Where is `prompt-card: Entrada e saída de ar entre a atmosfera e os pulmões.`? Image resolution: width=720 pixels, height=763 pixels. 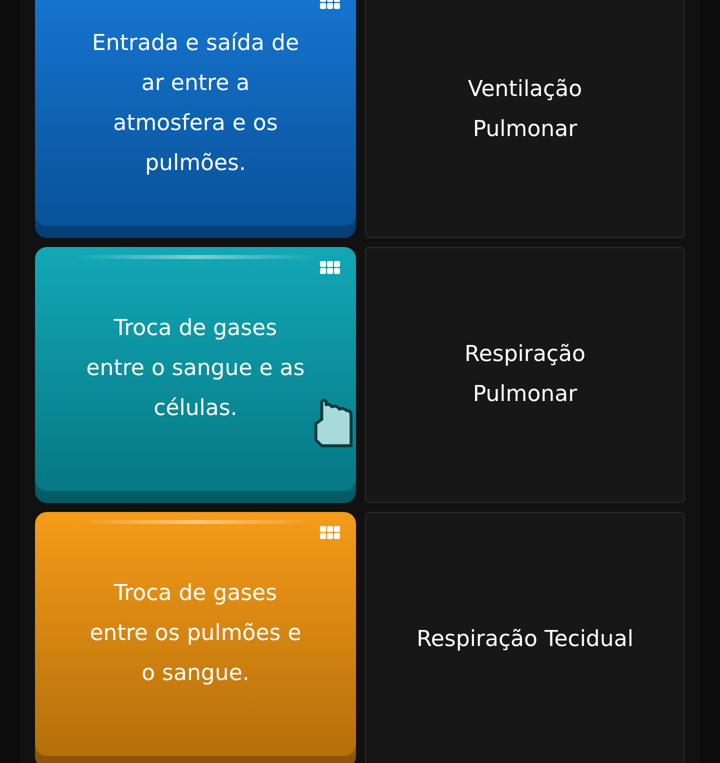 prompt-card: Entrada e saída de ar entre a atmosfera e os pulmões. is located at coordinates (195, 119).